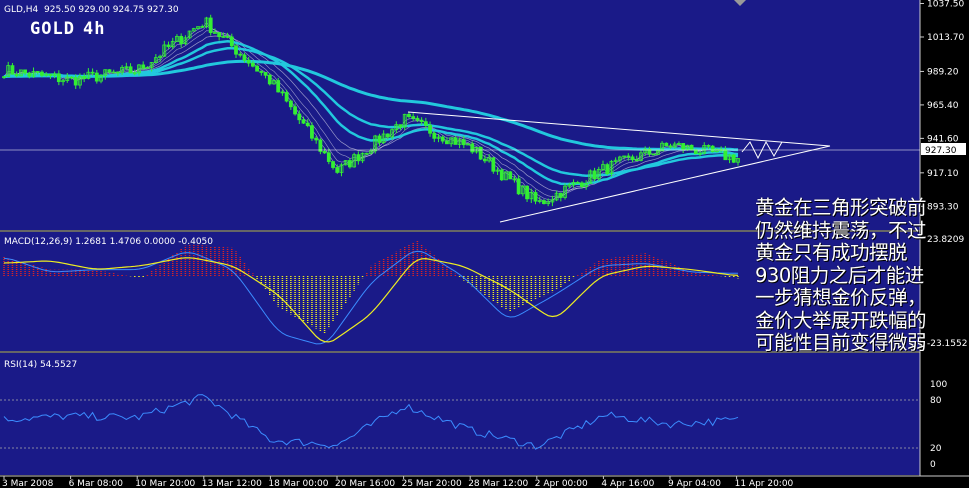 The width and height of the screenshot is (969, 488). Describe the element at coordinates (938, 385) in the screenshot. I see `rsi-axis-label: 100` at that location.